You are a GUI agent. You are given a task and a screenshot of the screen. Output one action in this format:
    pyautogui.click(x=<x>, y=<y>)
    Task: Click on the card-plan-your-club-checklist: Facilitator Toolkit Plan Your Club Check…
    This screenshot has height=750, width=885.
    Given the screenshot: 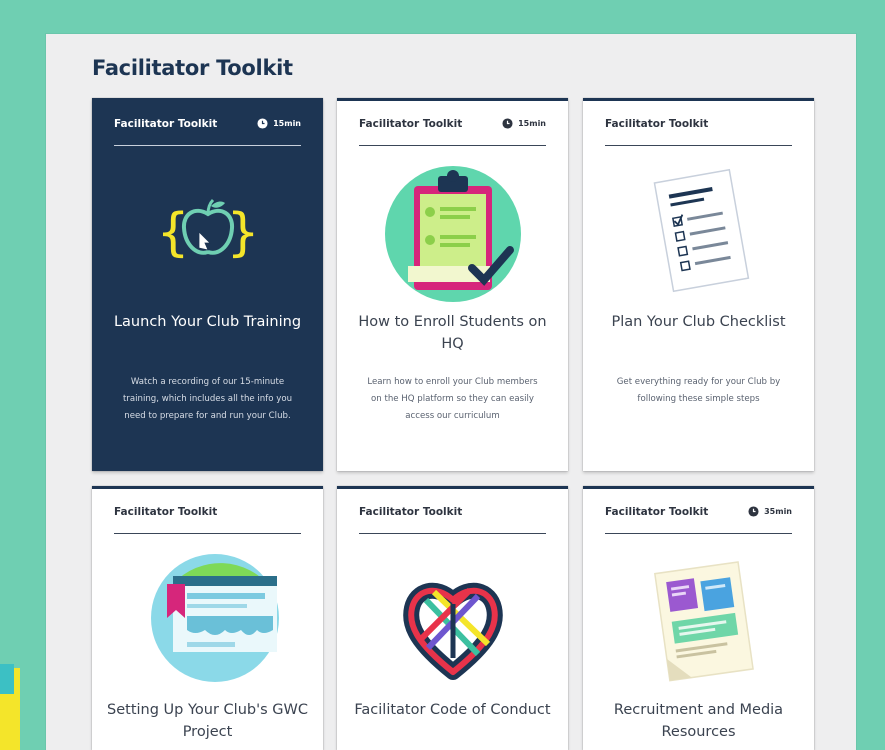 What is the action you would take?
    pyautogui.click(x=698, y=284)
    